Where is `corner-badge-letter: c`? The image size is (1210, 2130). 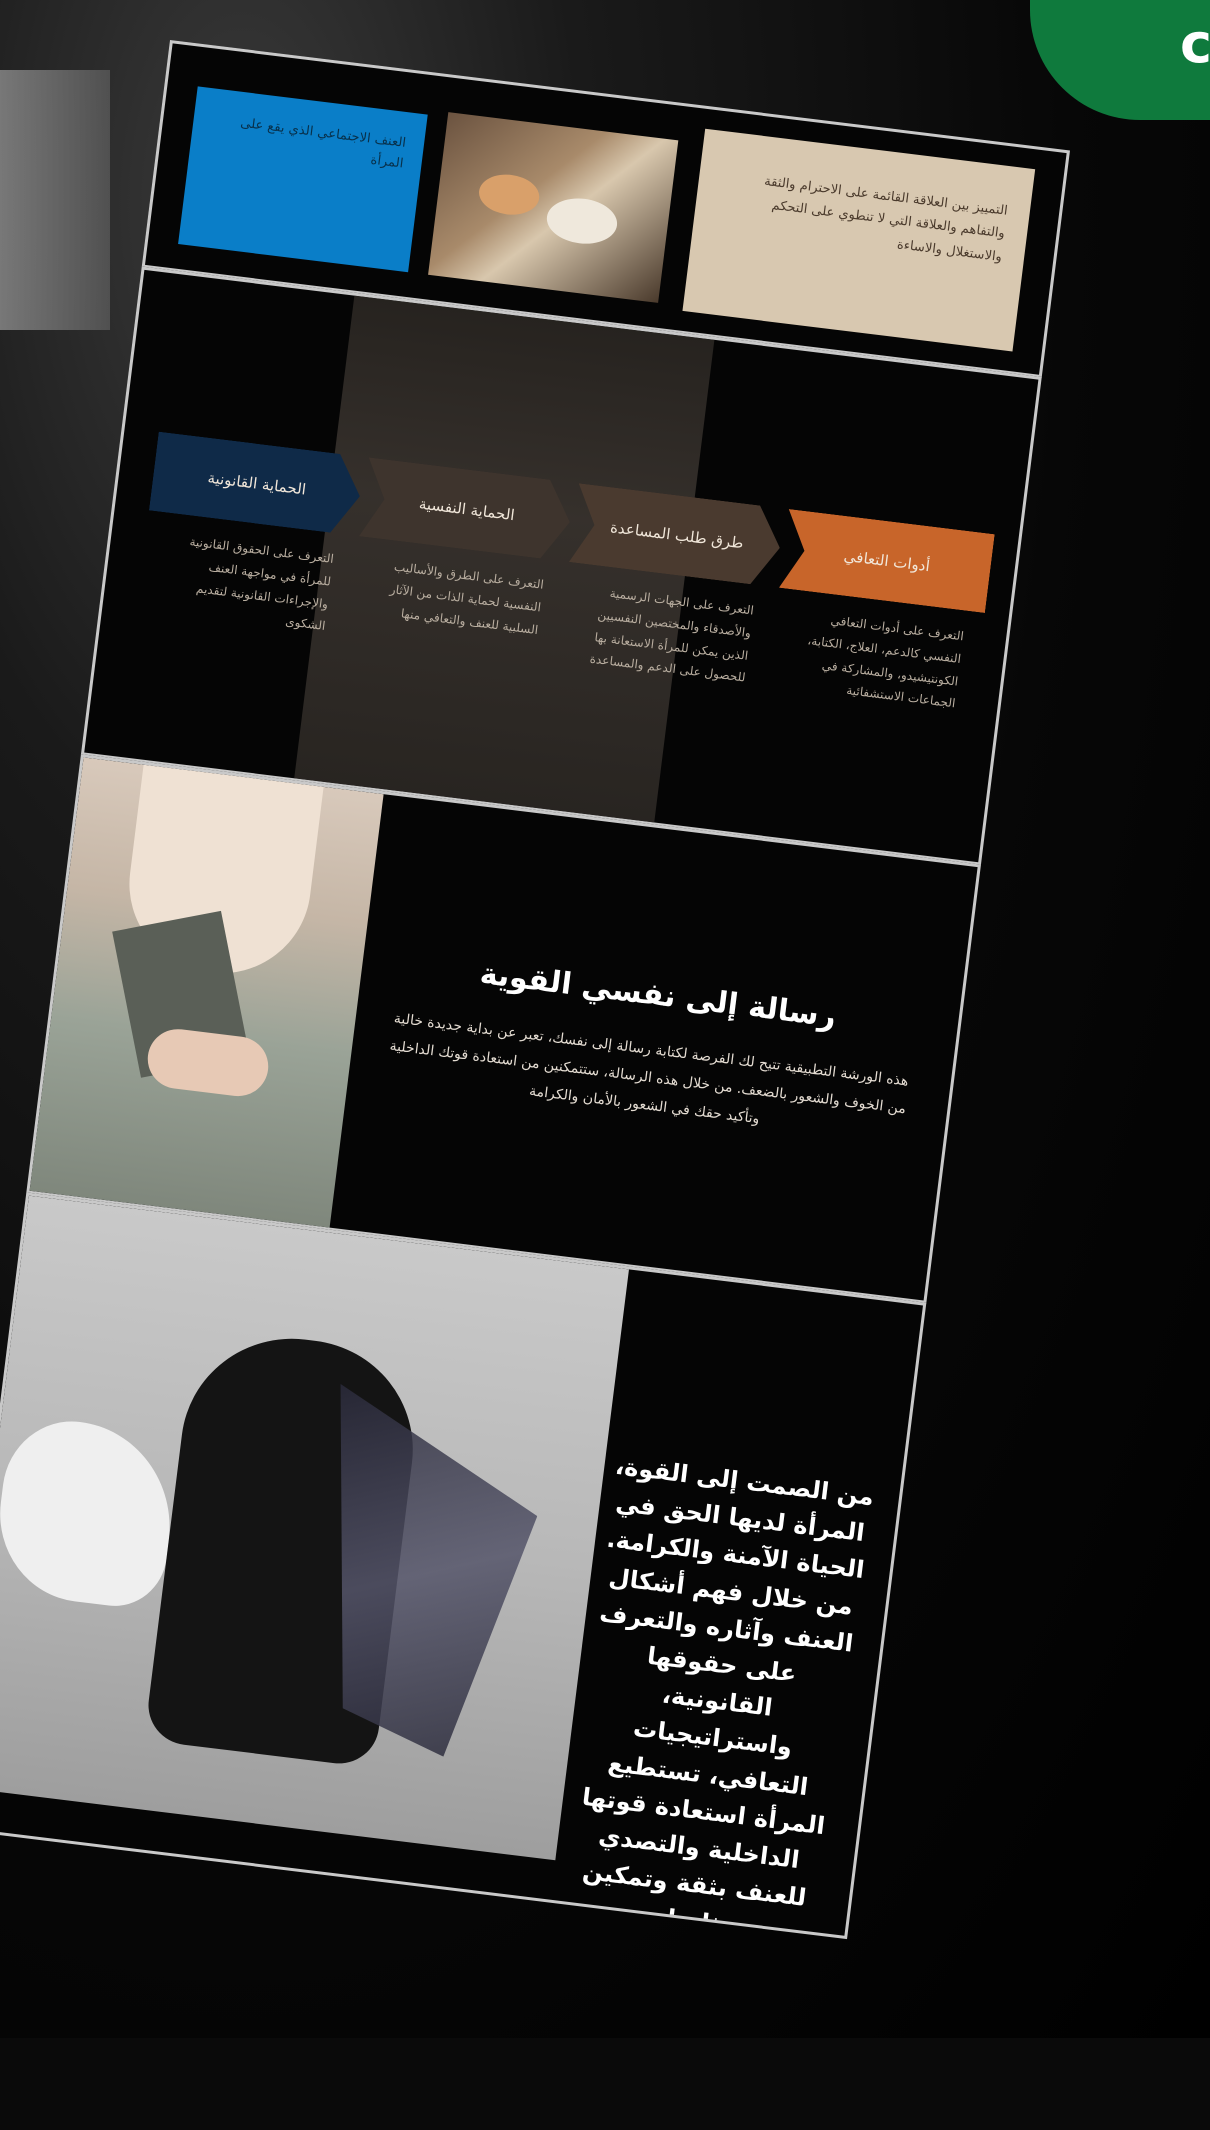
corner-badge-letter: c is located at coordinates (1194, 43).